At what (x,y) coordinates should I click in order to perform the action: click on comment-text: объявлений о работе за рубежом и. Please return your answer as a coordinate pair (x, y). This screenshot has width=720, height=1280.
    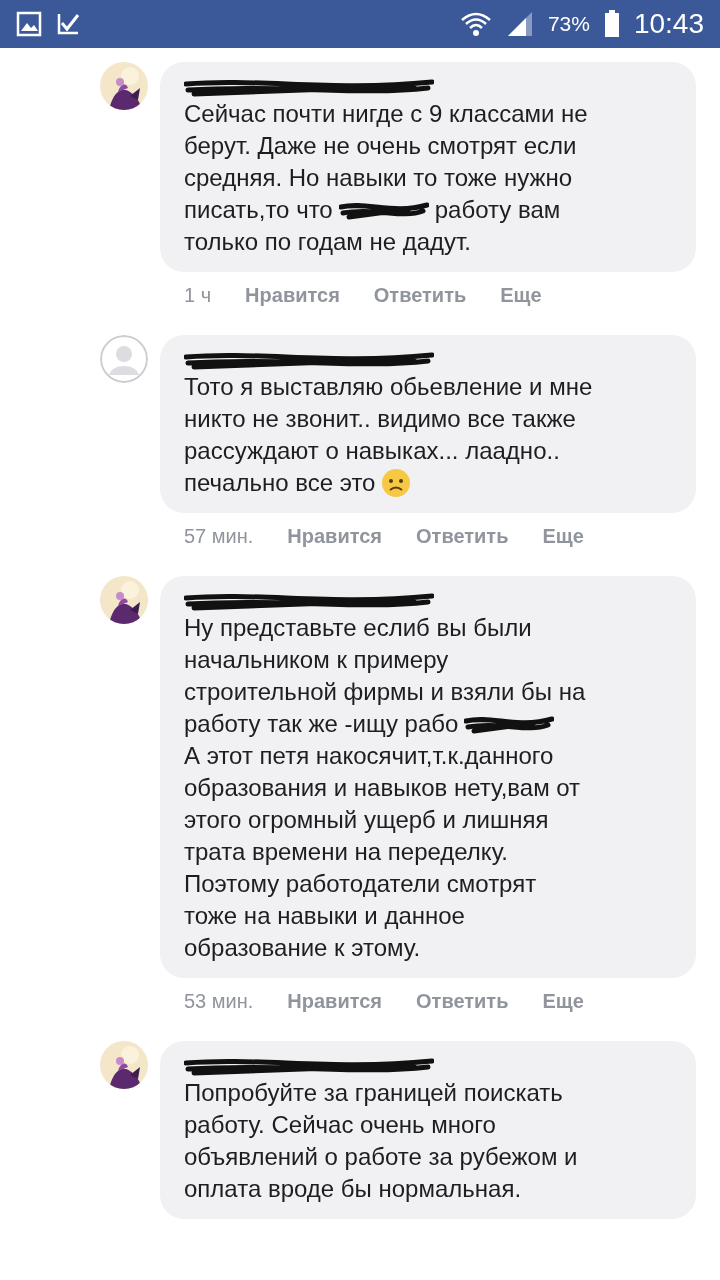
    Looking at the image, I should click on (381, 1157).